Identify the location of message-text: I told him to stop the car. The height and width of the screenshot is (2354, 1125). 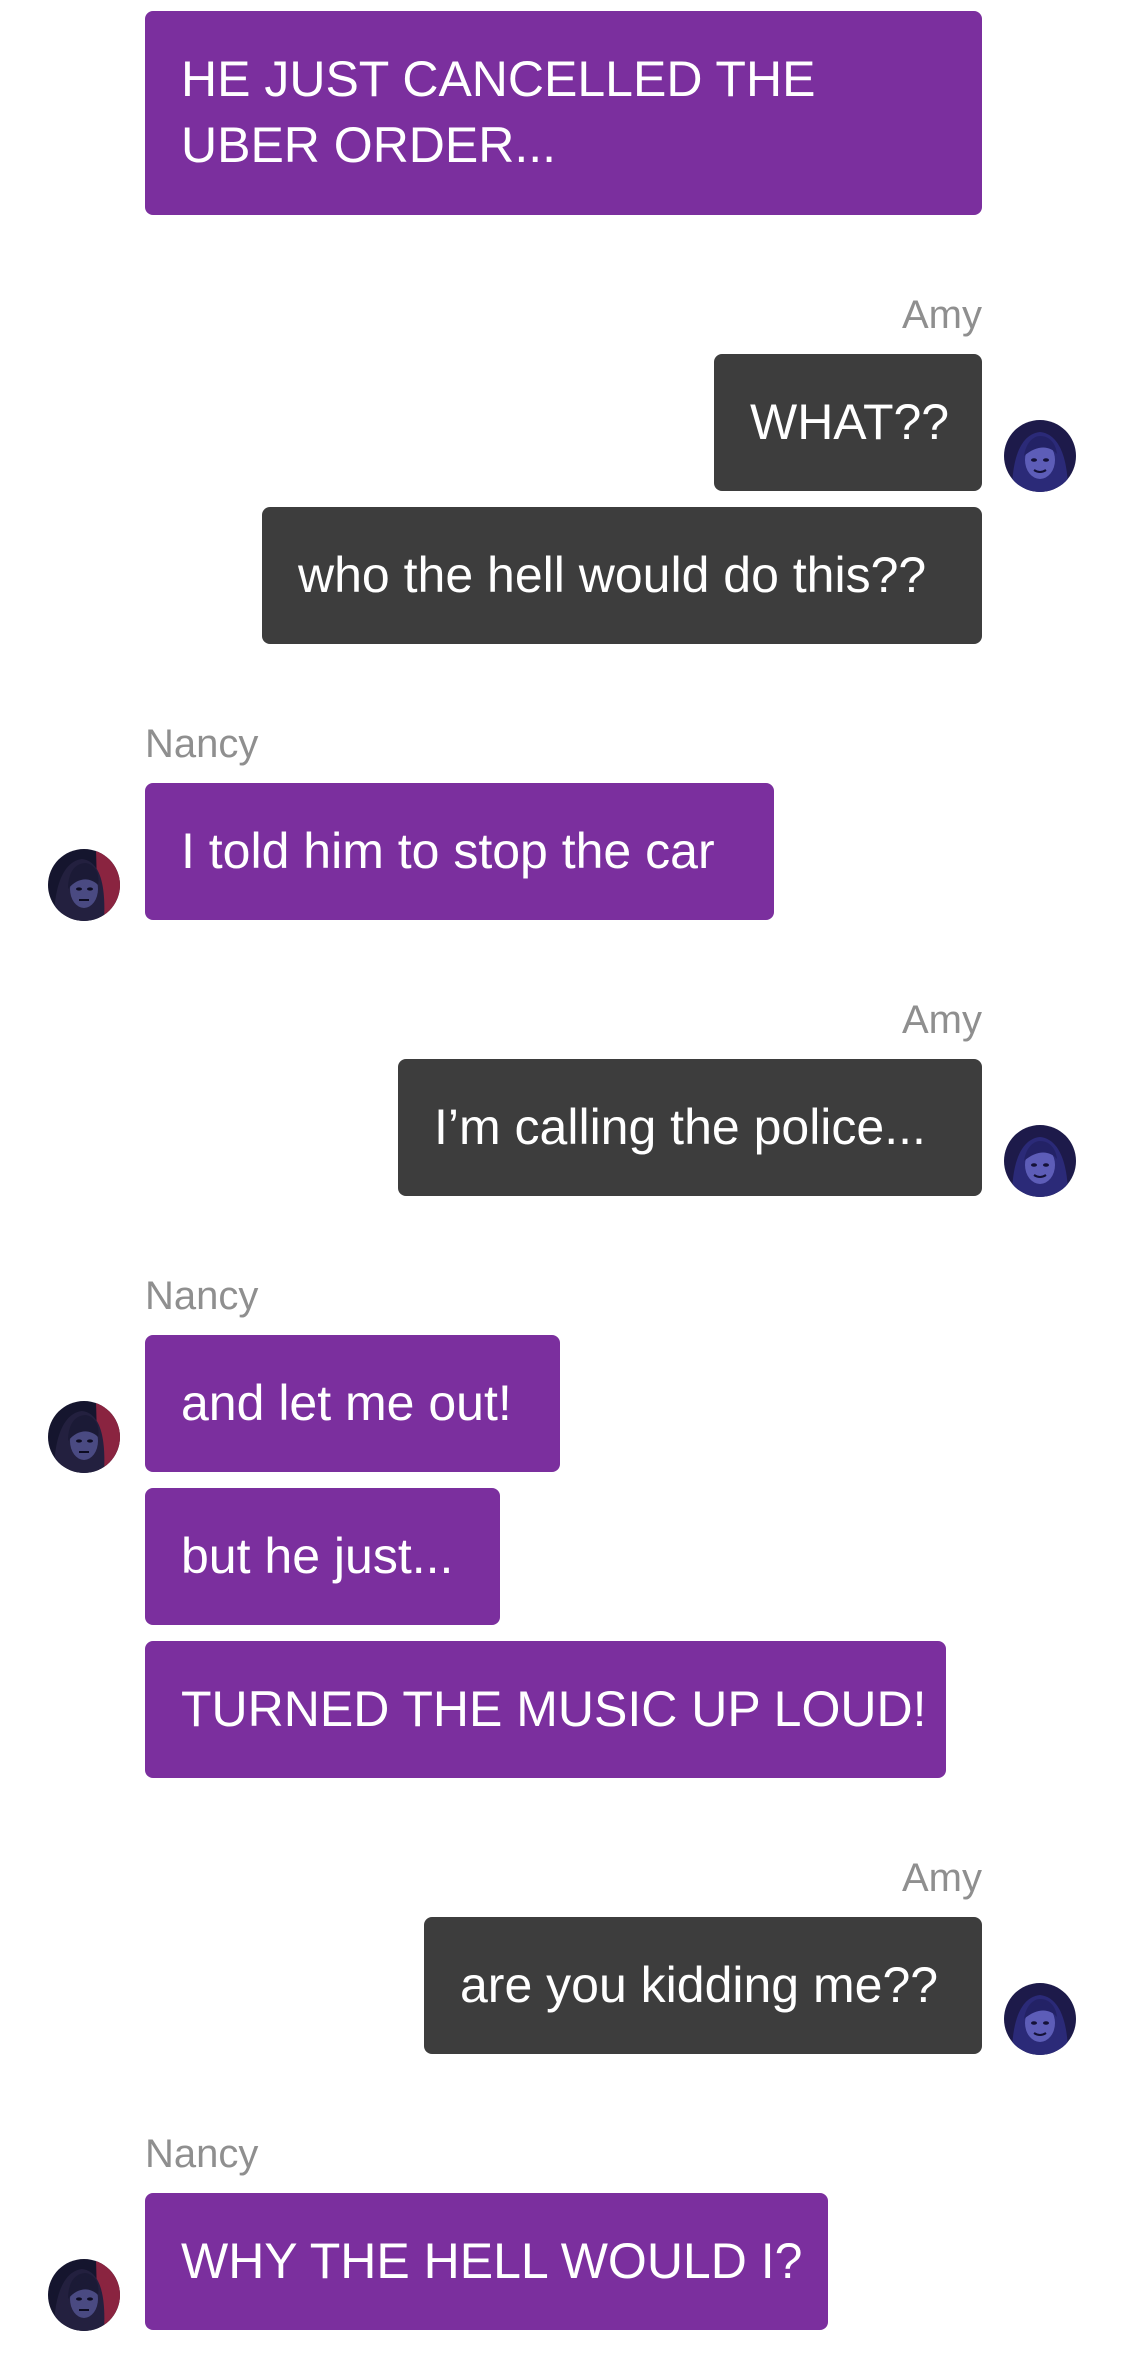
(448, 851).